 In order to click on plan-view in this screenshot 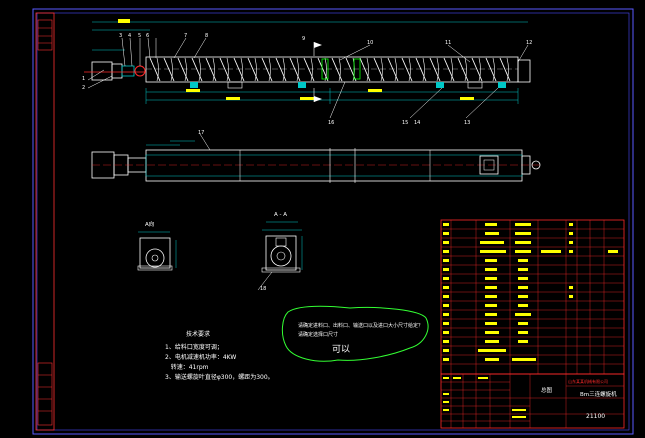, I will do `click(316, 158)`.